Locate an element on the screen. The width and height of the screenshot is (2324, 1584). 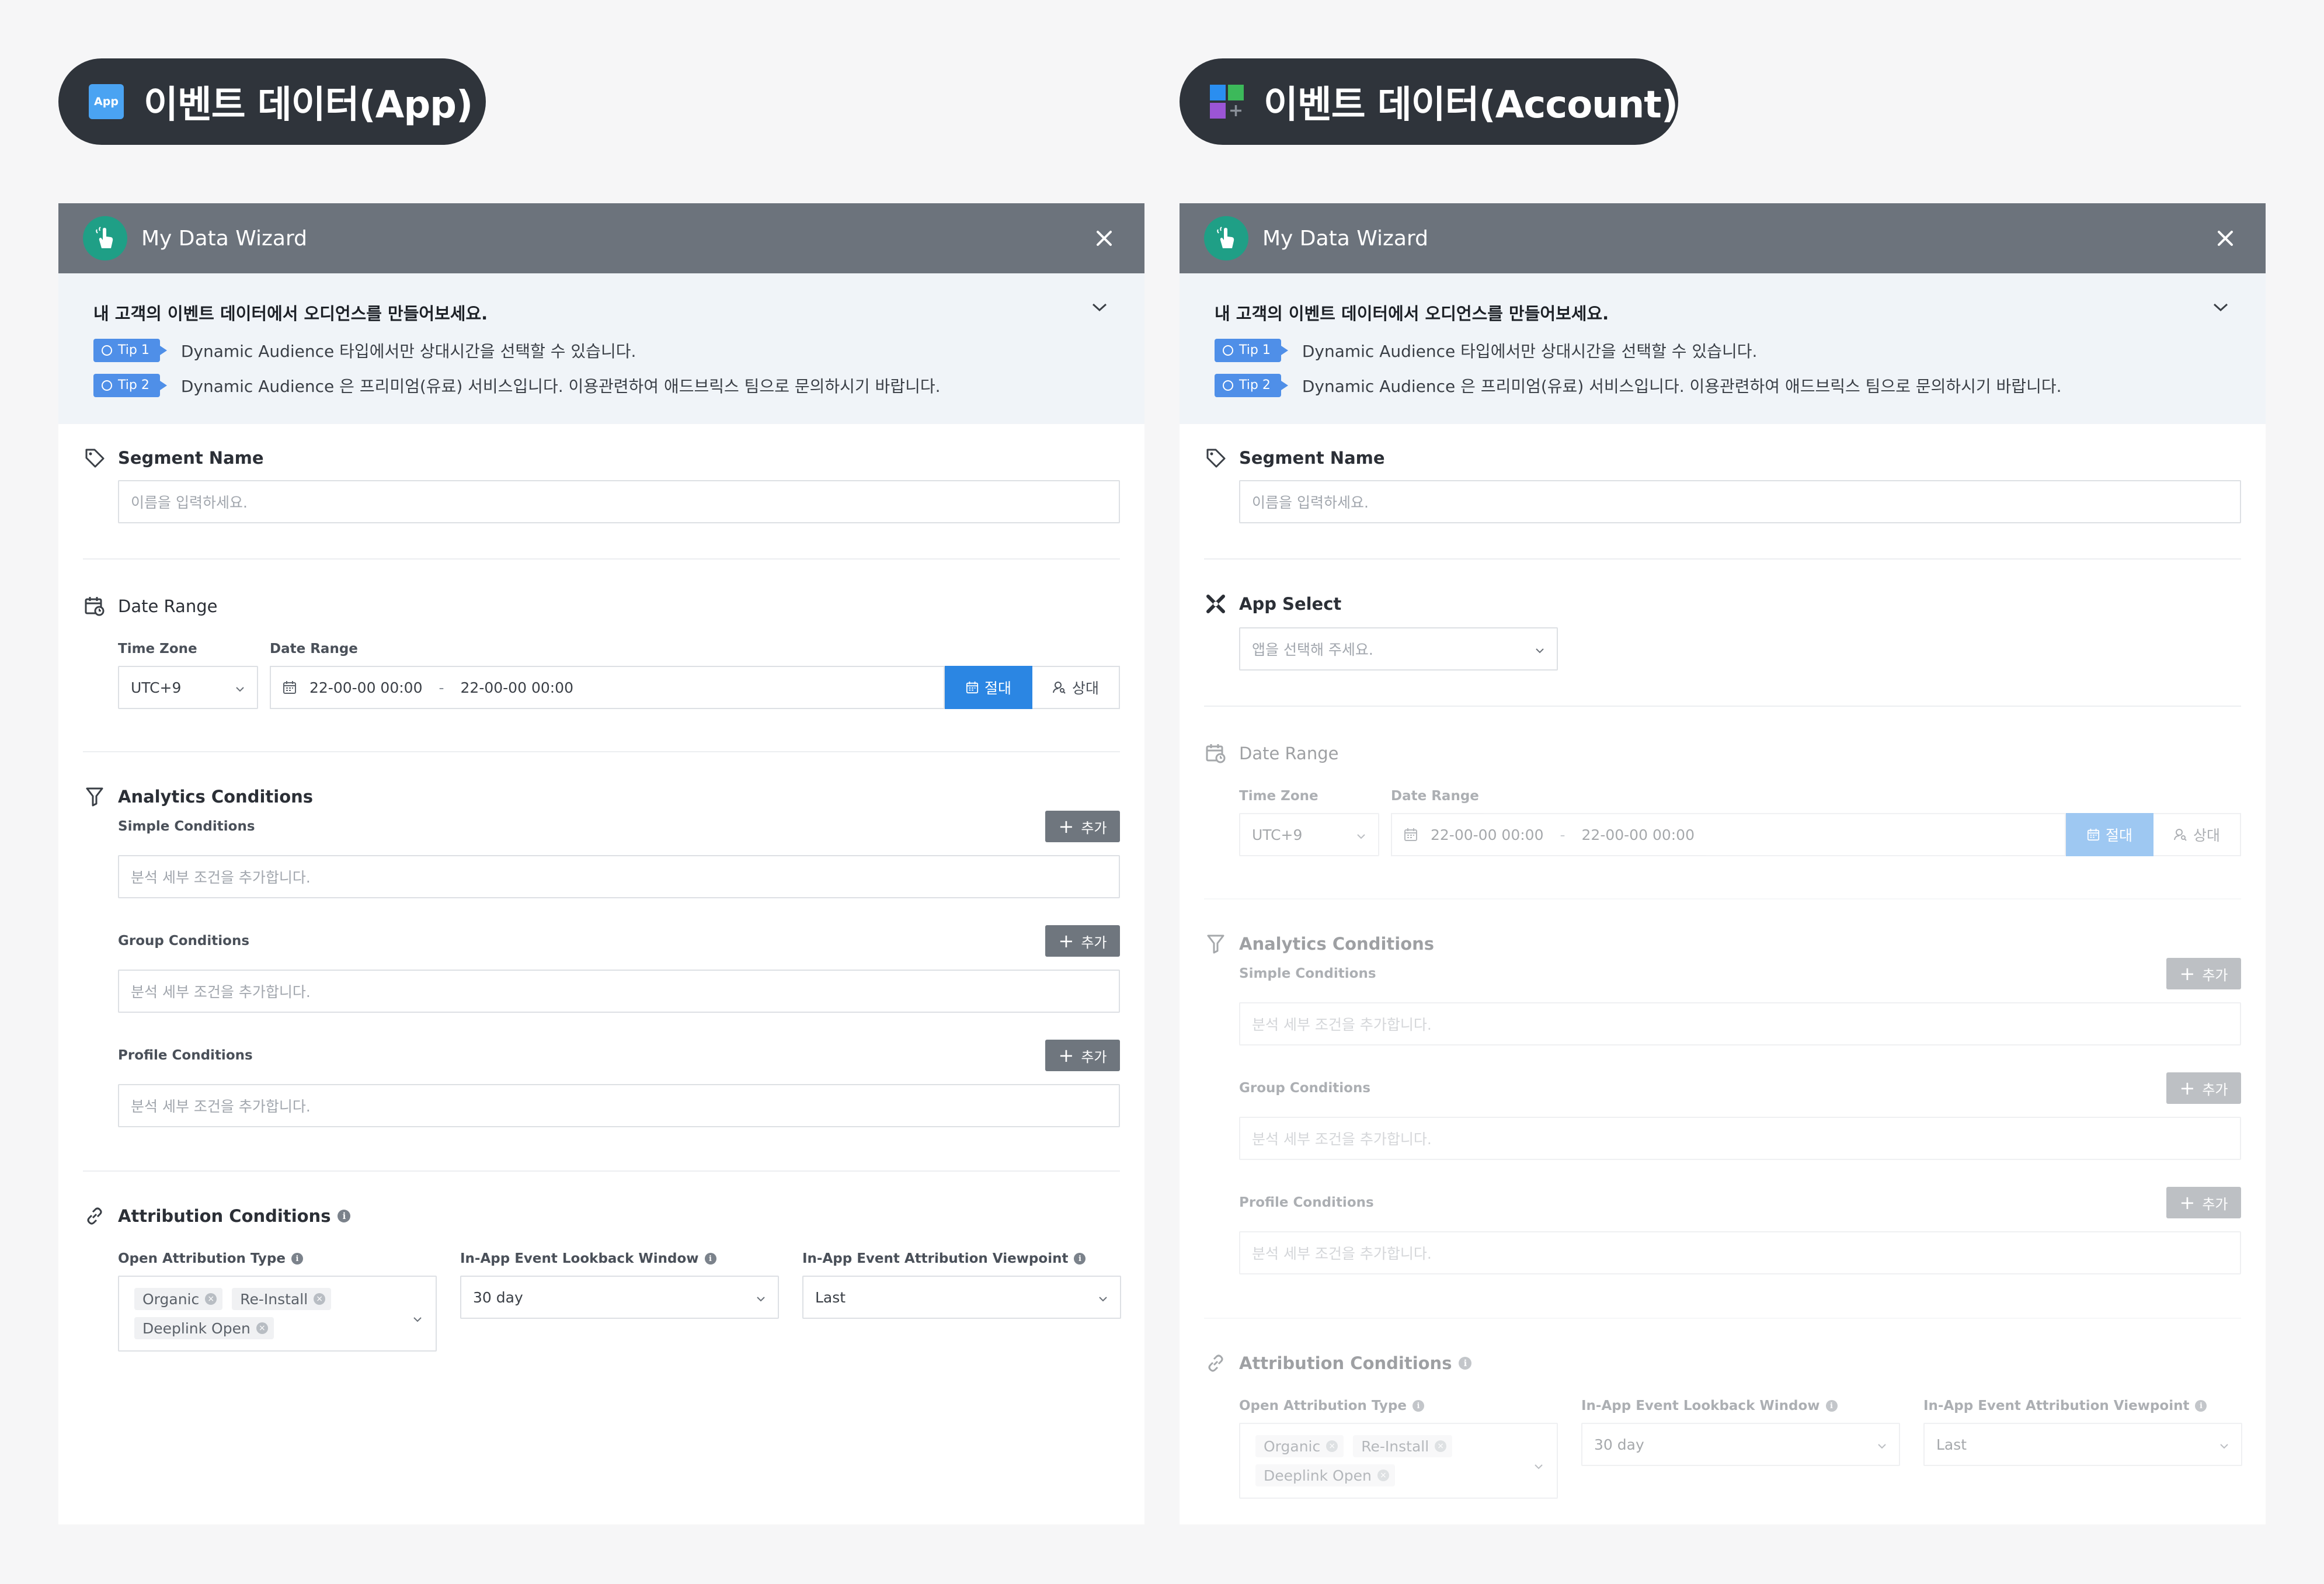
mosaic-icon is located at coordinates (1227, 102).